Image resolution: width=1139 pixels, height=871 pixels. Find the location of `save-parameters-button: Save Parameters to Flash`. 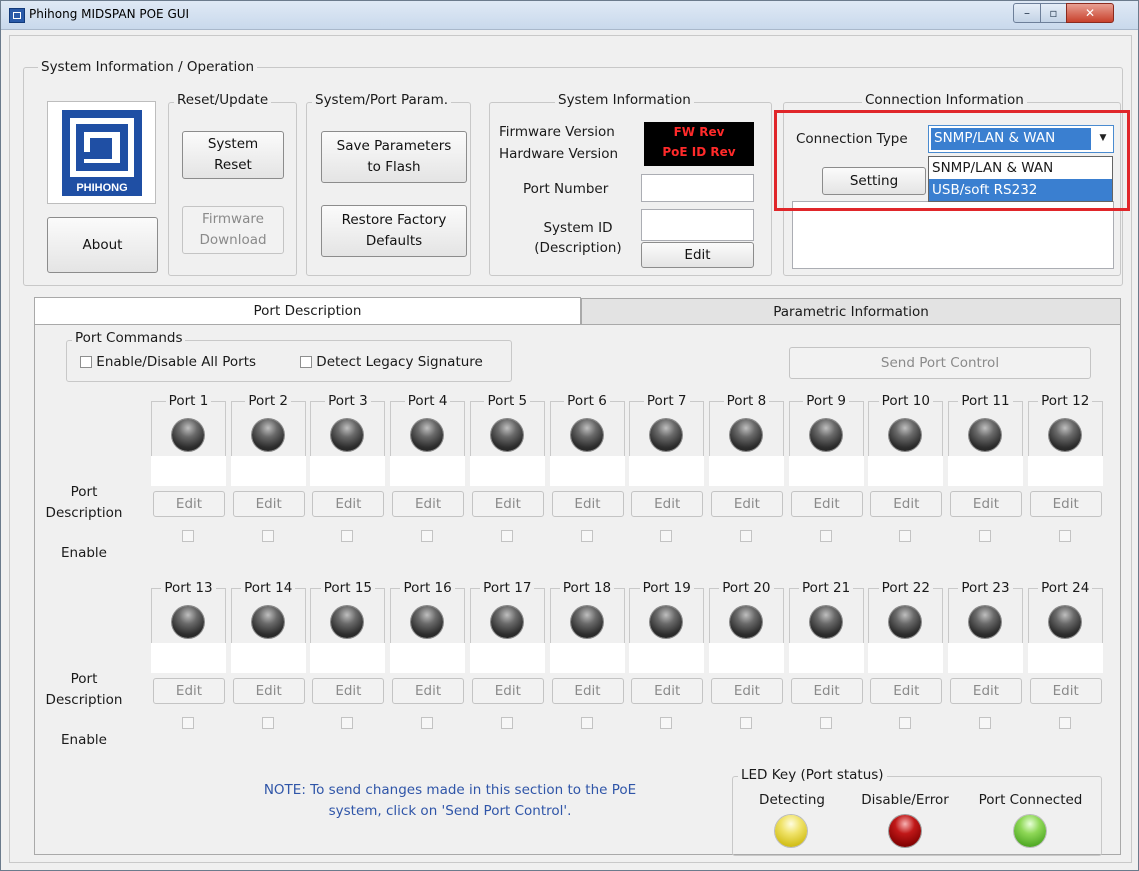

save-parameters-button: Save Parameters to Flash is located at coordinates (394, 157).